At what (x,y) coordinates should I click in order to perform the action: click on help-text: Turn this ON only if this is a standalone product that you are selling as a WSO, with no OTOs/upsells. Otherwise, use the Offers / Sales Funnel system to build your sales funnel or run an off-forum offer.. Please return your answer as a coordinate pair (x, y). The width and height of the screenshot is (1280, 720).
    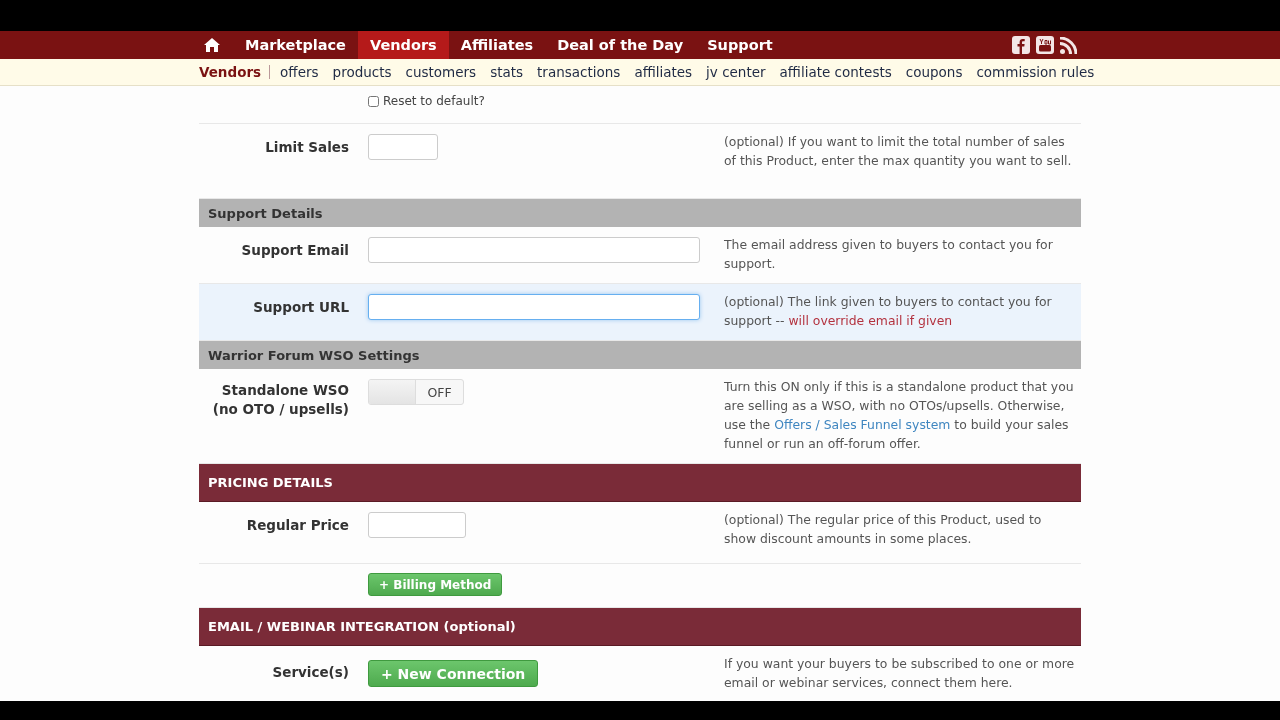
    Looking at the image, I should click on (899, 415).